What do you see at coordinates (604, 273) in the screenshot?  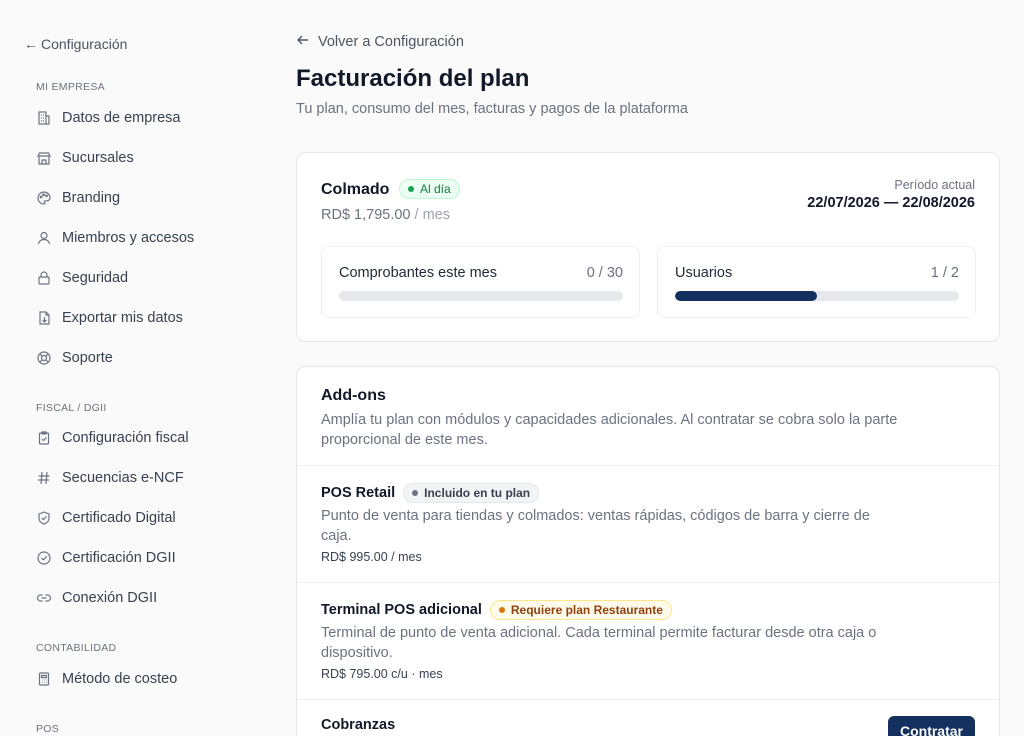 I see `meter-count: 0 / 30` at bounding box center [604, 273].